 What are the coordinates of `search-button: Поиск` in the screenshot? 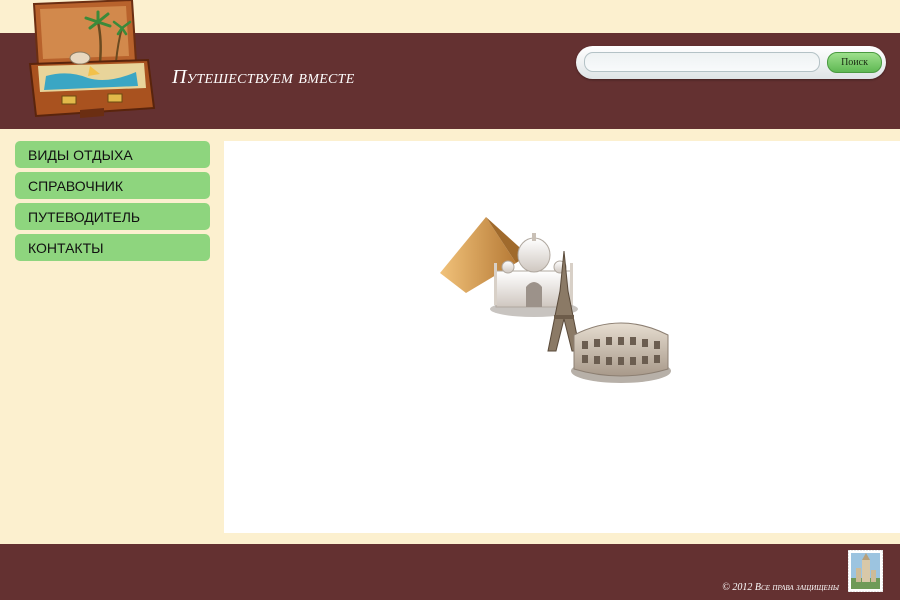 It's located at (854, 62).